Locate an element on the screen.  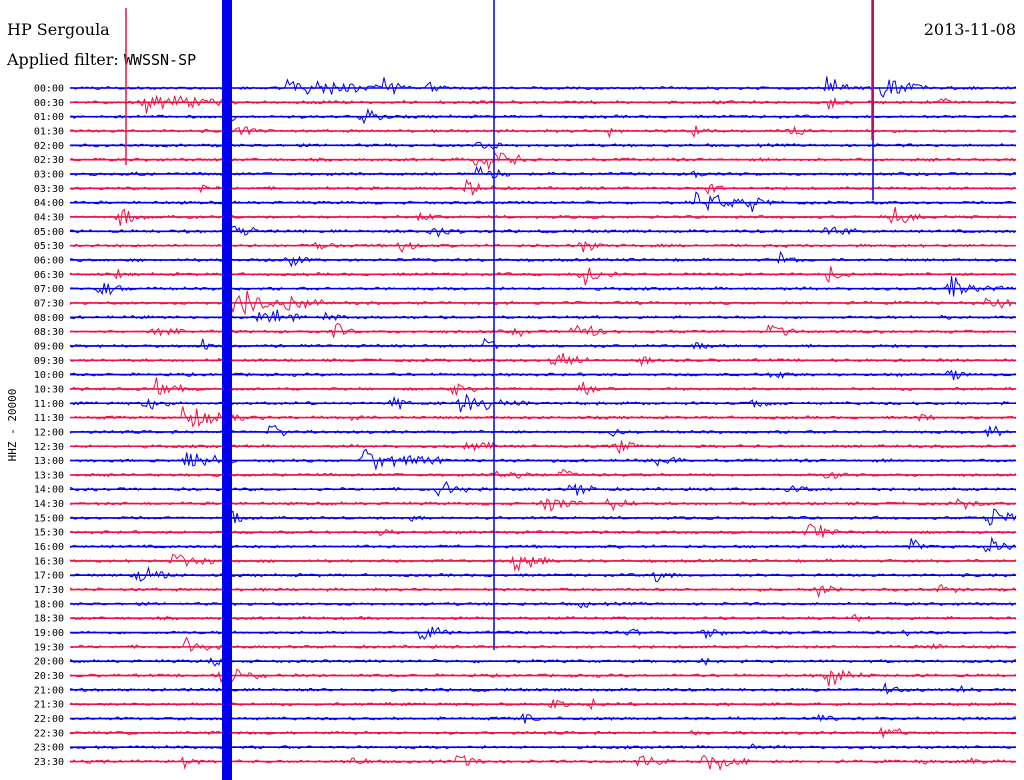
hour-label: 04:30 is located at coordinates (49, 217).